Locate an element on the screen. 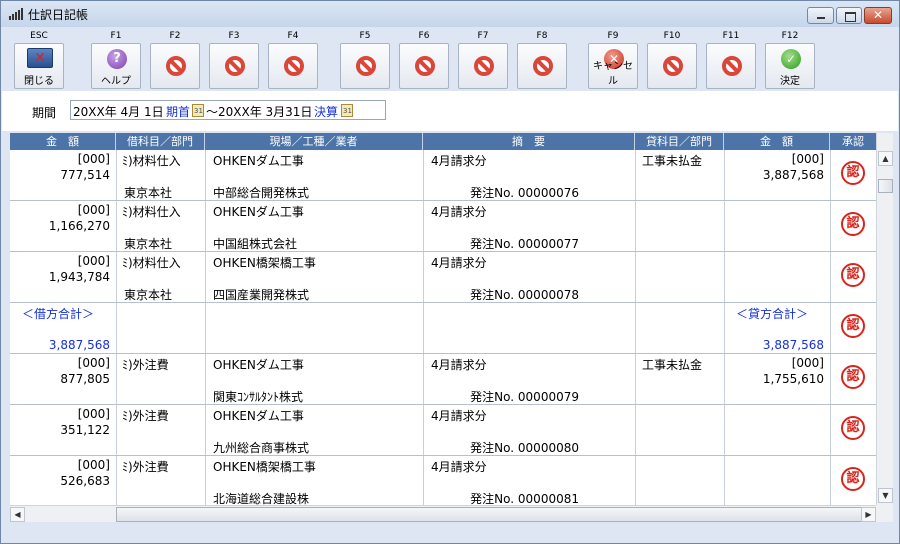 The height and width of the screenshot is (544, 900). period-end-link: 決算 is located at coordinates (326, 111).